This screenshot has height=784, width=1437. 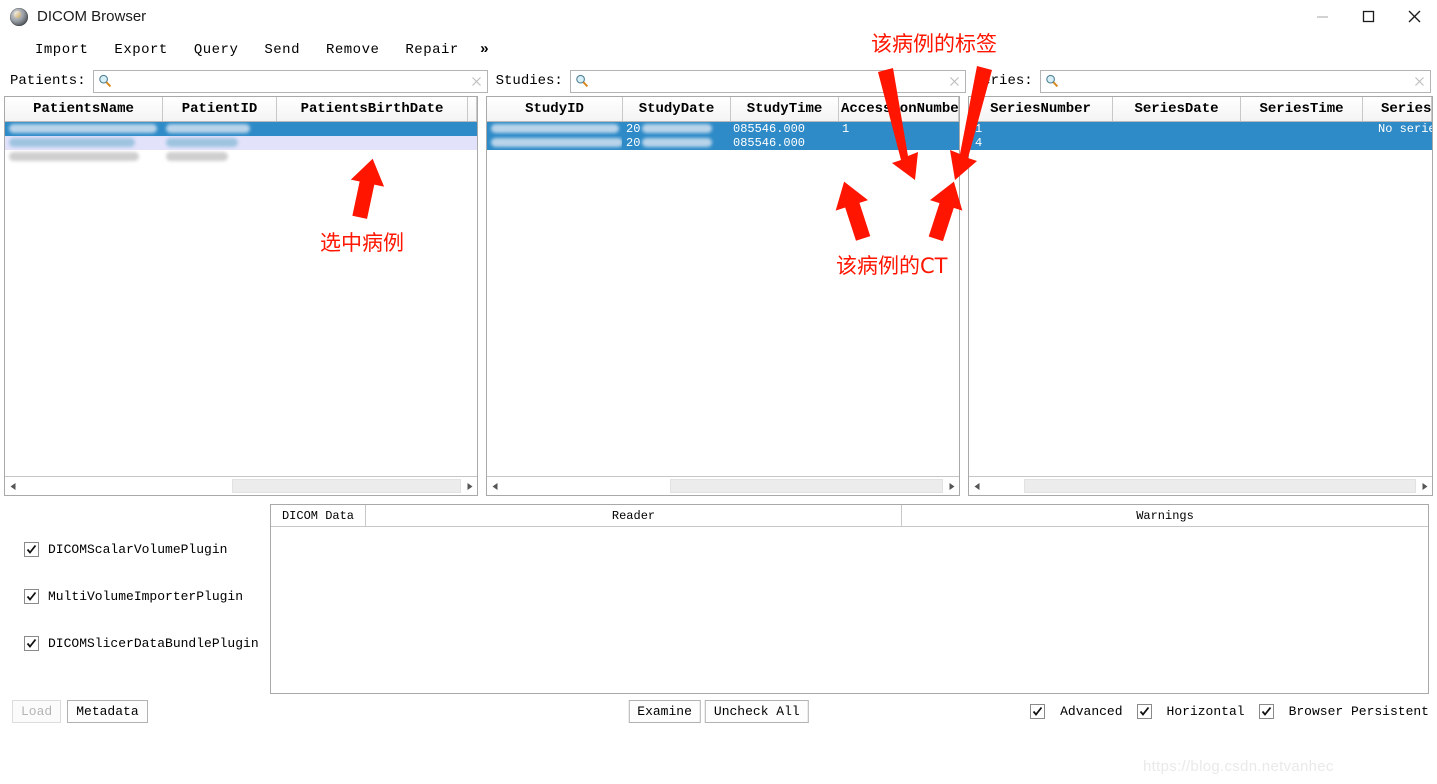 I want to click on plugin-item-dicomscalarvolumeplugin: DICOMScalarVolumePlugin, so click(x=139, y=549).